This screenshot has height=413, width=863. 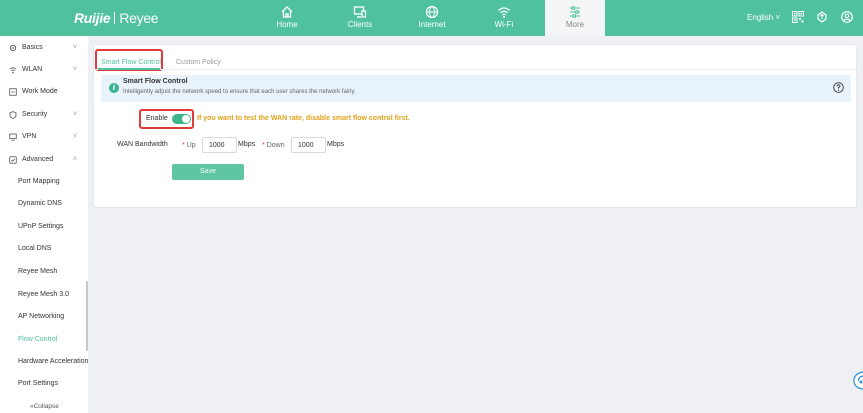 I want to click on active-tab-underline, so click(x=129, y=69).